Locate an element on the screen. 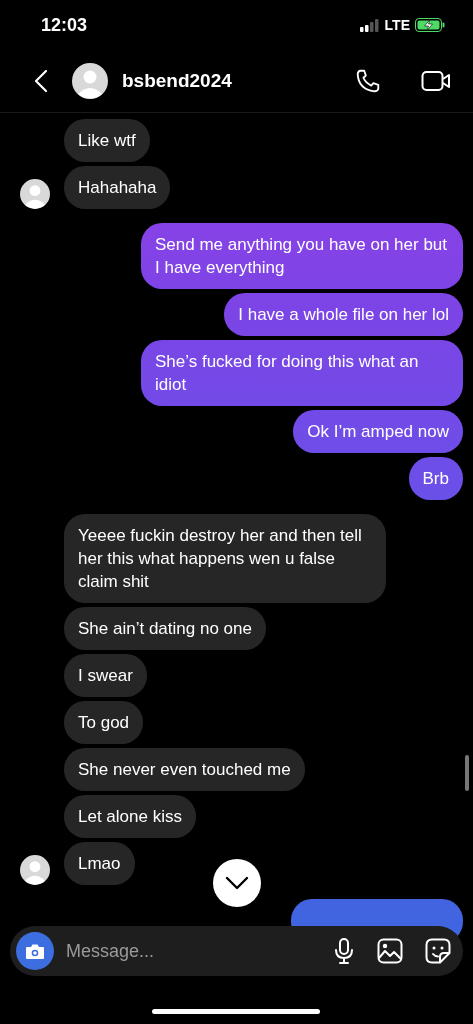 This screenshot has height=1024, width=473. contact-name: bsbend2024 is located at coordinates (231, 81).